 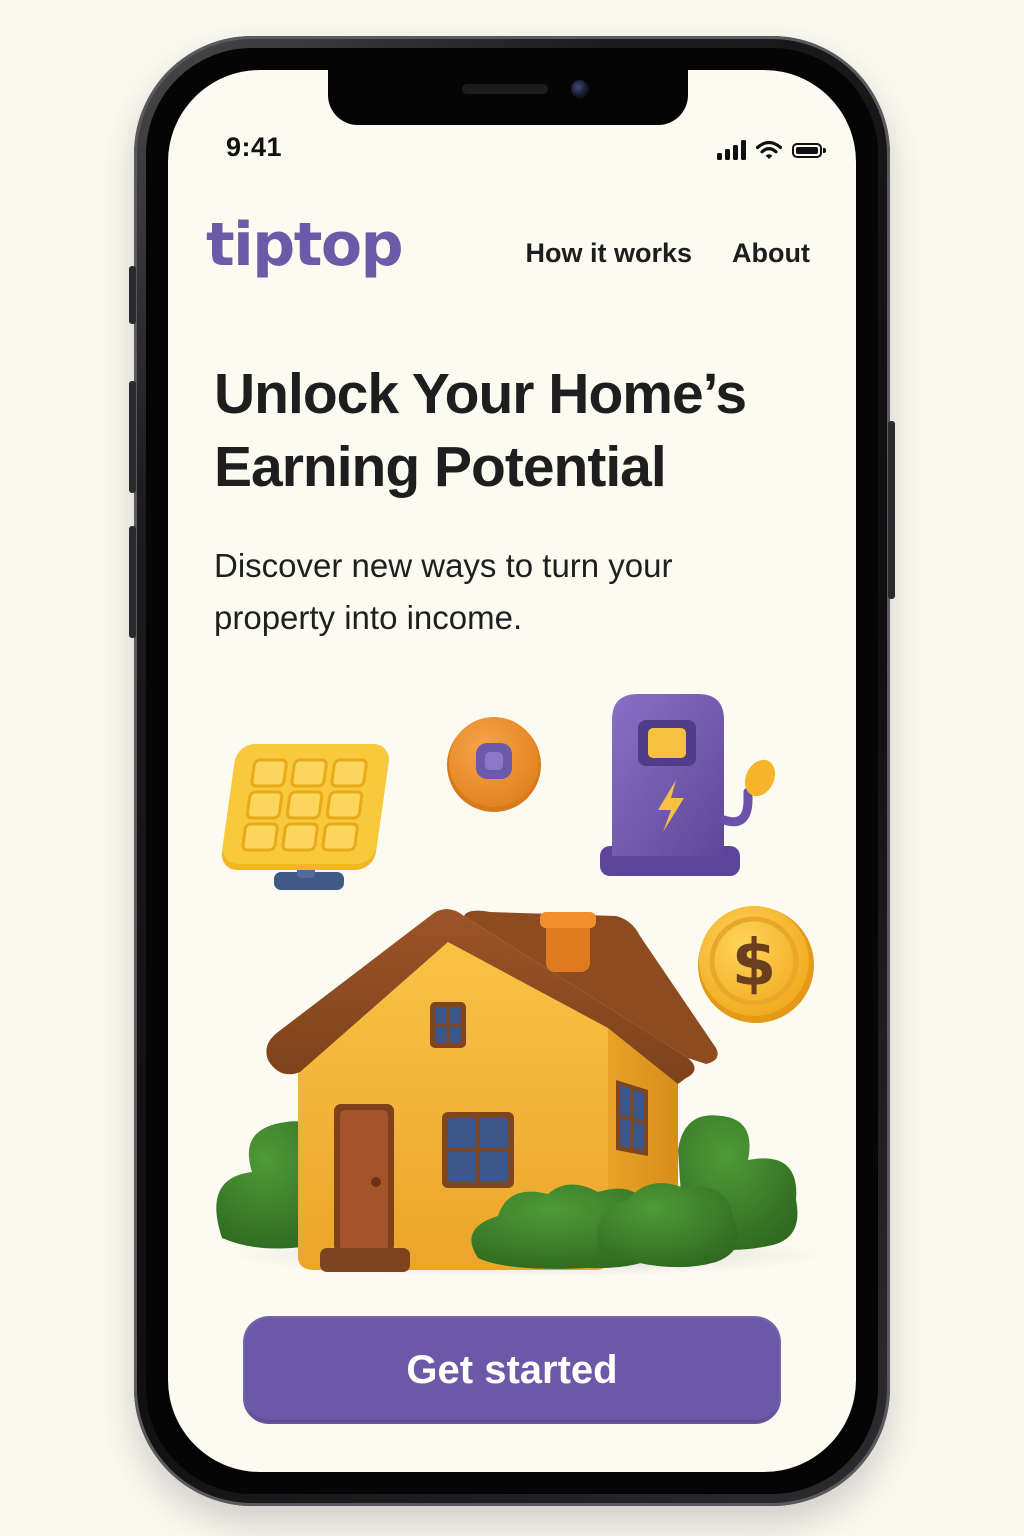 What do you see at coordinates (494, 764) in the screenshot?
I see `smart-sensor-icon` at bounding box center [494, 764].